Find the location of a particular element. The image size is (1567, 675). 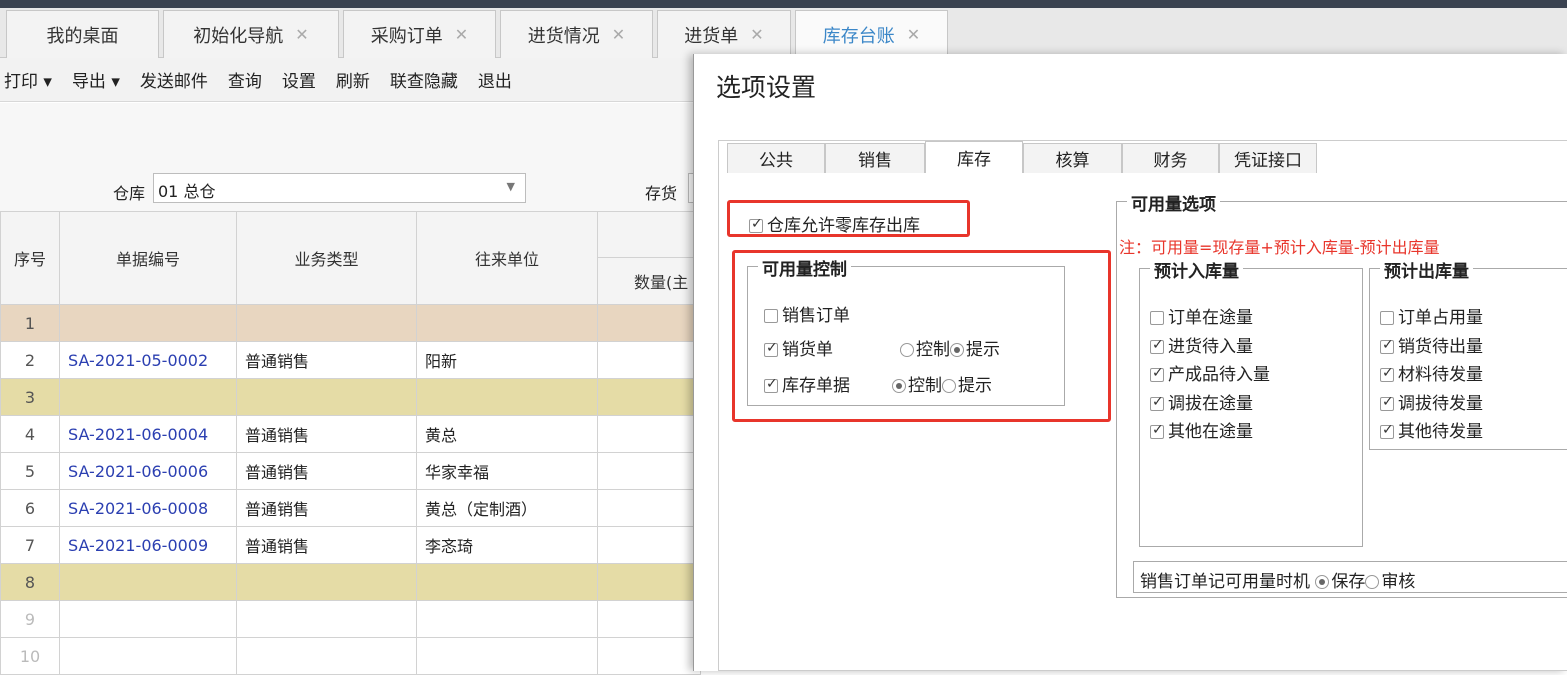

table-row: 9 is located at coordinates (350, 619).